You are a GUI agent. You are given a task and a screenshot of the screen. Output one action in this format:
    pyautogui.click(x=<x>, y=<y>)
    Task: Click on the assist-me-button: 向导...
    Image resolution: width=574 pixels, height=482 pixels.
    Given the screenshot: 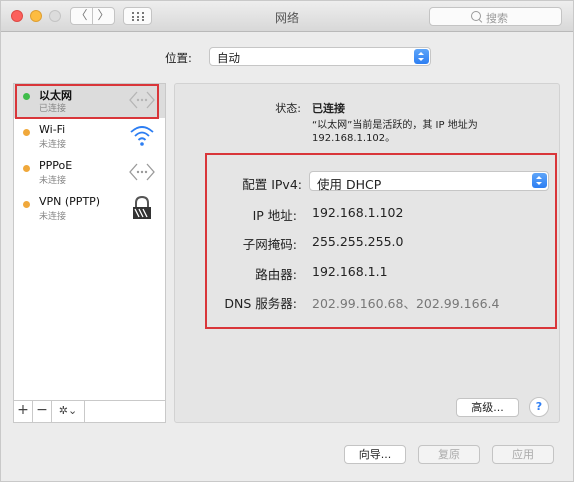 What is the action you would take?
    pyautogui.click(x=375, y=454)
    